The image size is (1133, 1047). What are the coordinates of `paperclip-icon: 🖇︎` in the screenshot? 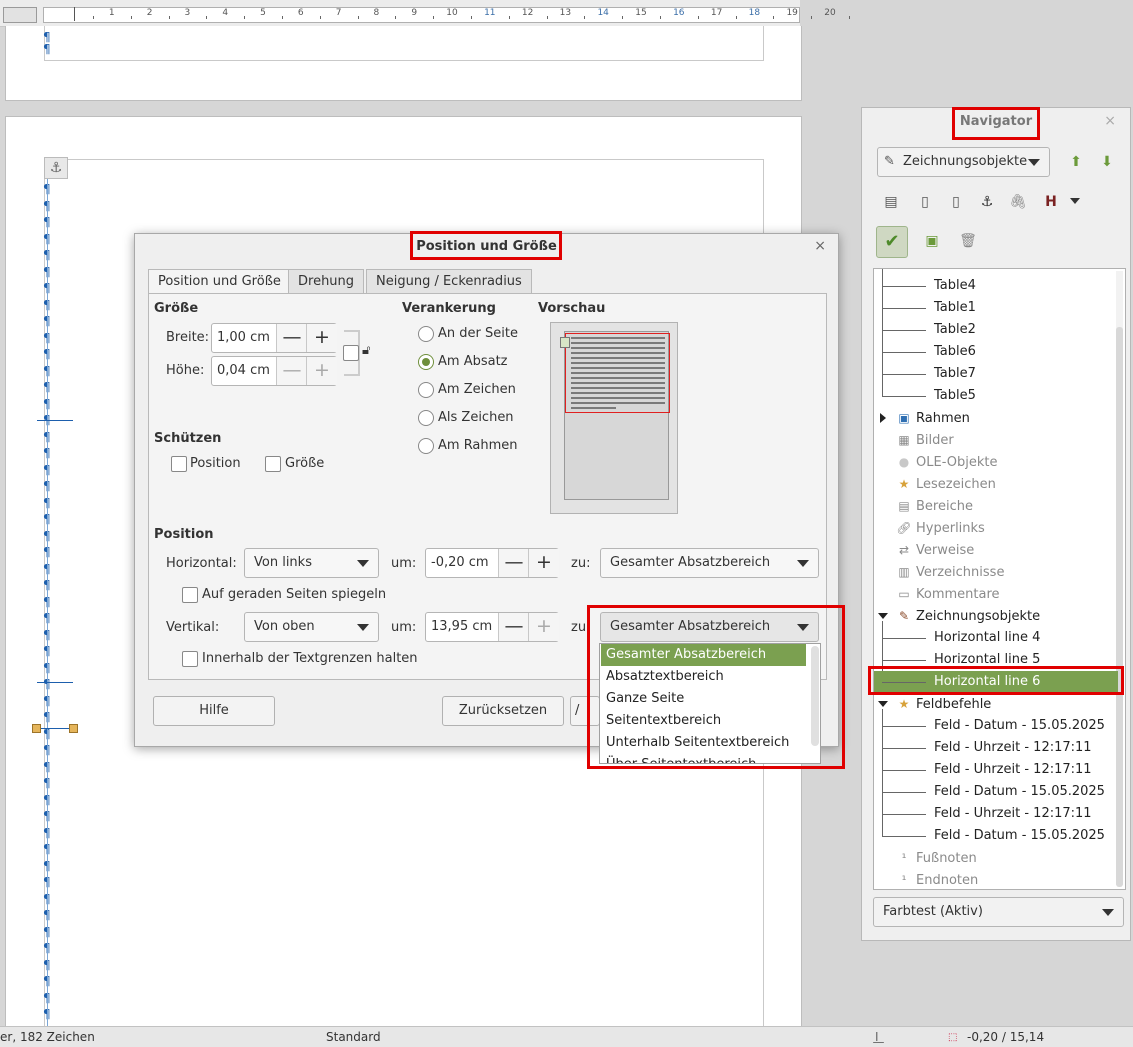 It's located at (1018, 202).